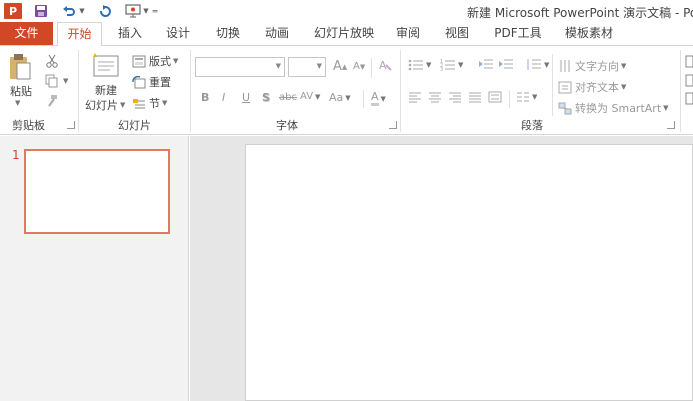  What do you see at coordinates (486, 65) in the screenshot?
I see `decrease-indent-icon` at bounding box center [486, 65].